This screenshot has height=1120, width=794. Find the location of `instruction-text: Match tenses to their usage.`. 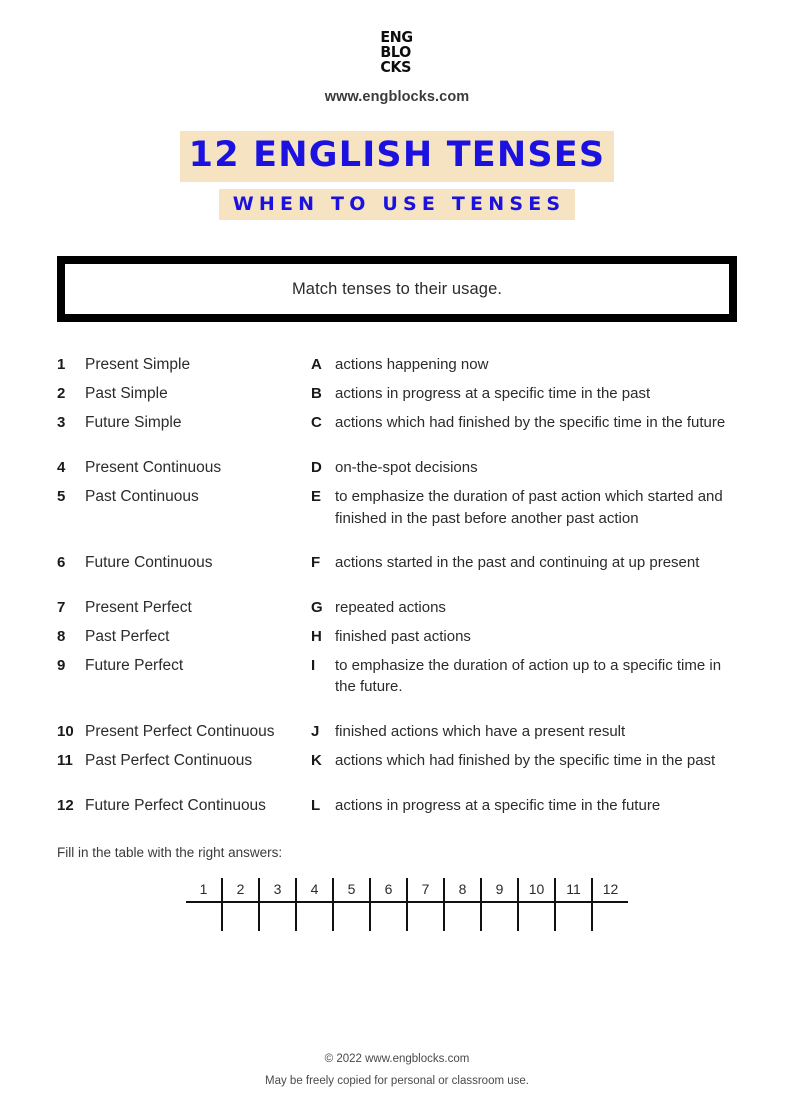

instruction-text: Match tenses to their usage. is located at coordinates (397, 288).